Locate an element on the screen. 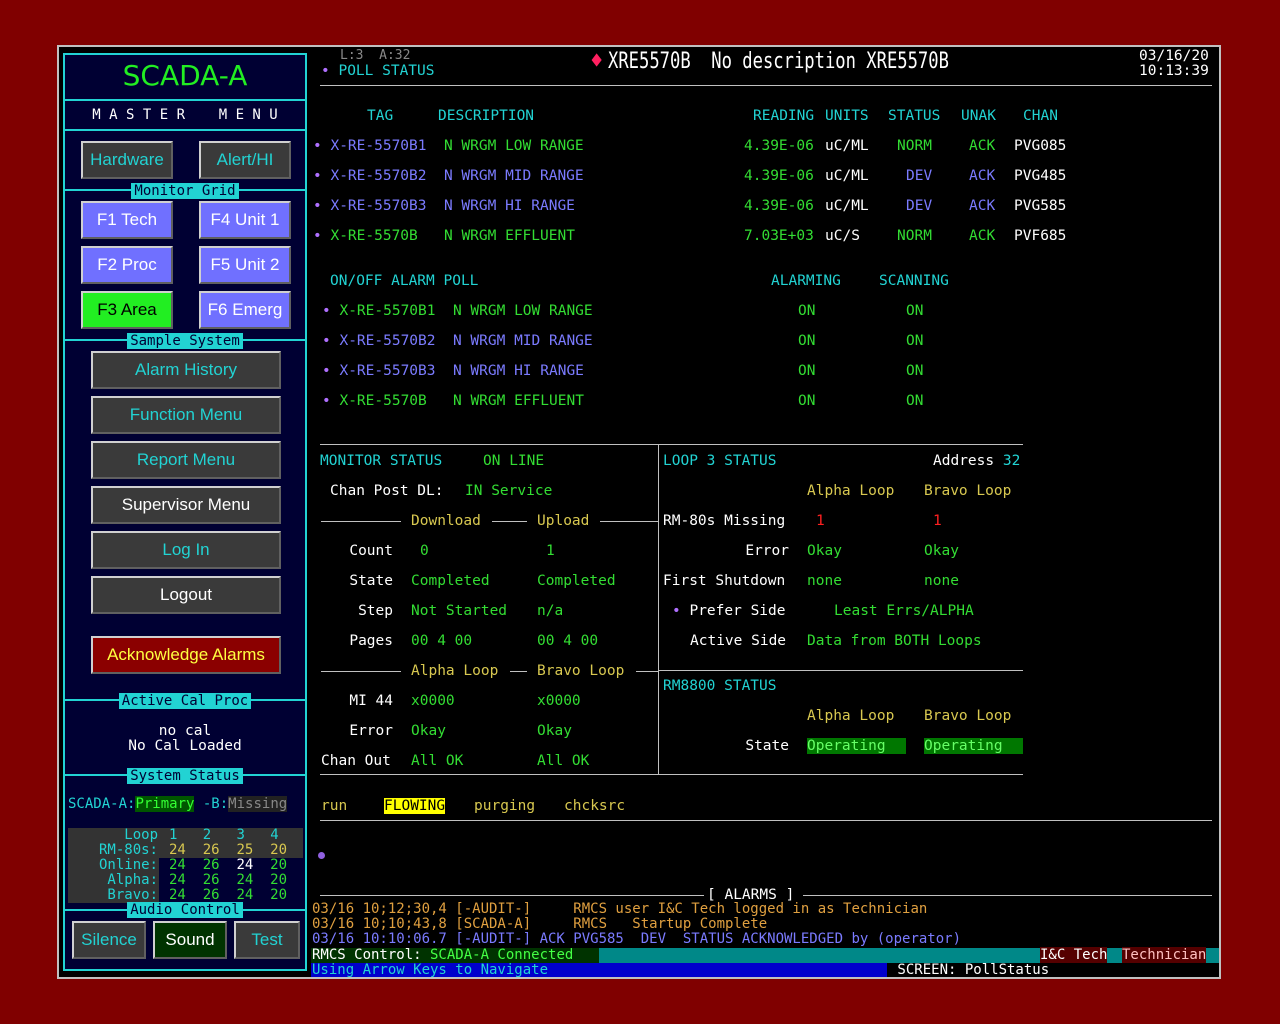 This screenshot has width=1280, height=1024. sound-button: Sound is located at coordinates (190, 940).